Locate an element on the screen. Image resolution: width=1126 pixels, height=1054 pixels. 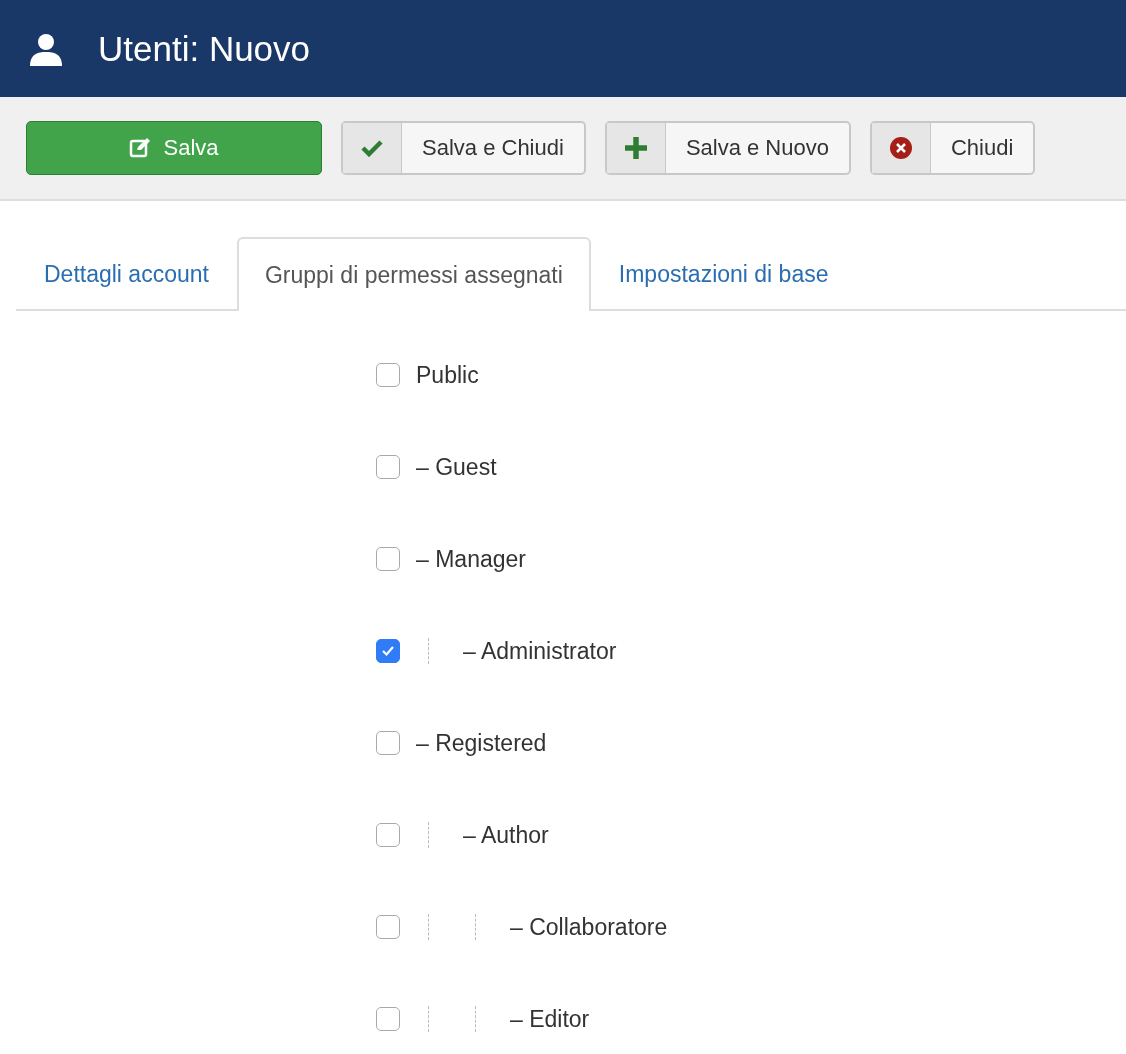
group-label: – Registered is located at coordinates (481, 743).